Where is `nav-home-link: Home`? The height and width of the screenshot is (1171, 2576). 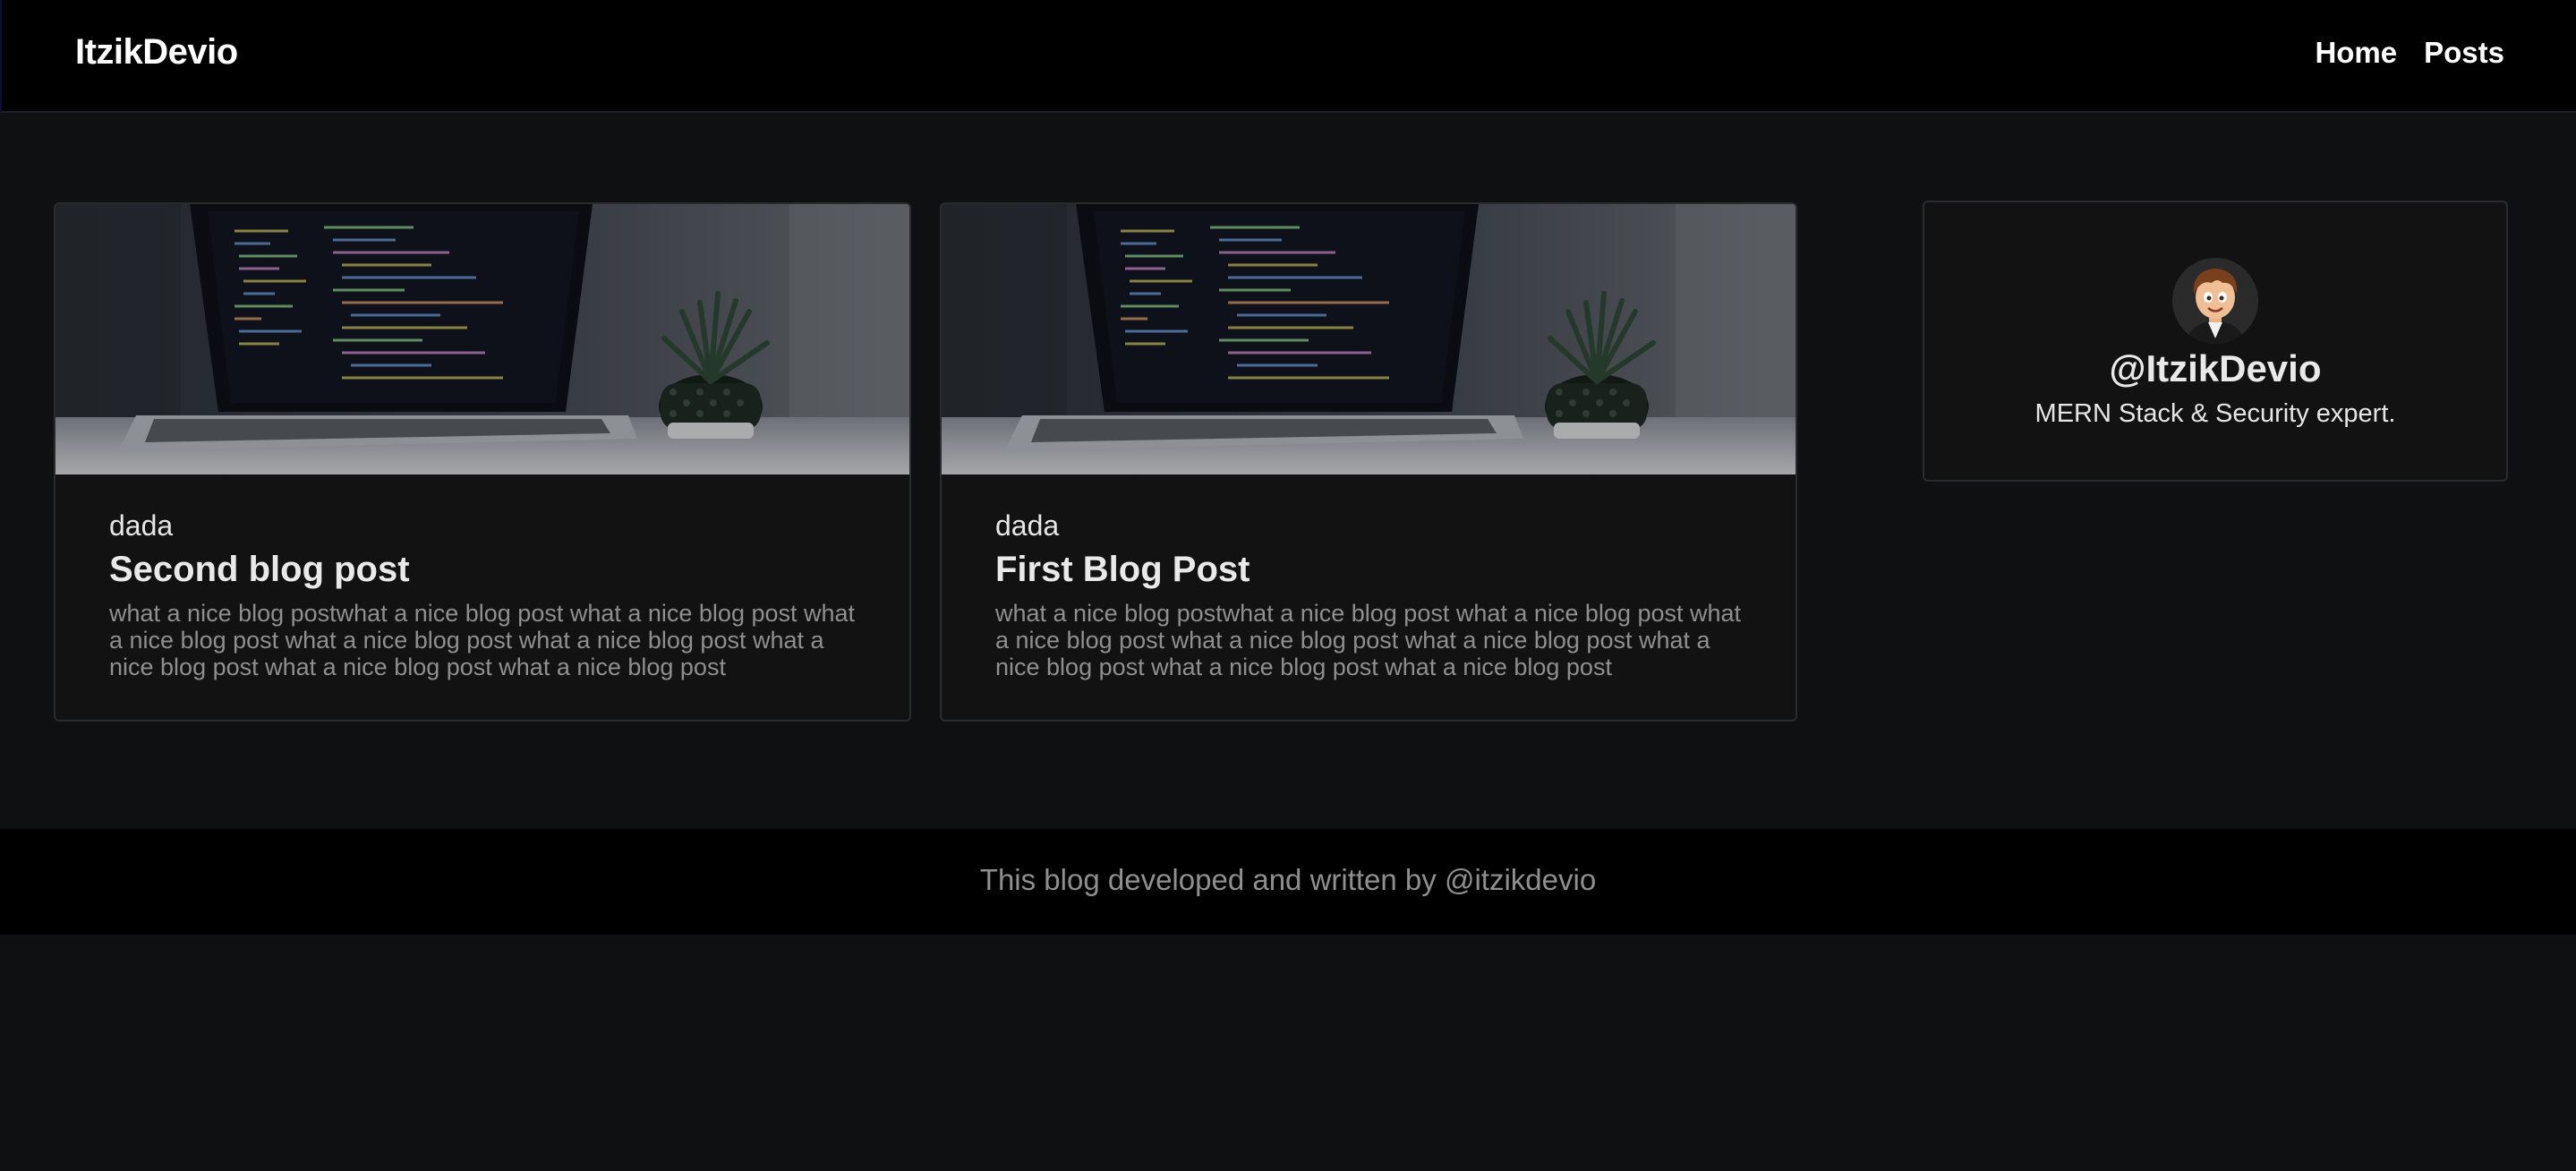
nav-home-link: Home is located at coordinates (2356, 53).